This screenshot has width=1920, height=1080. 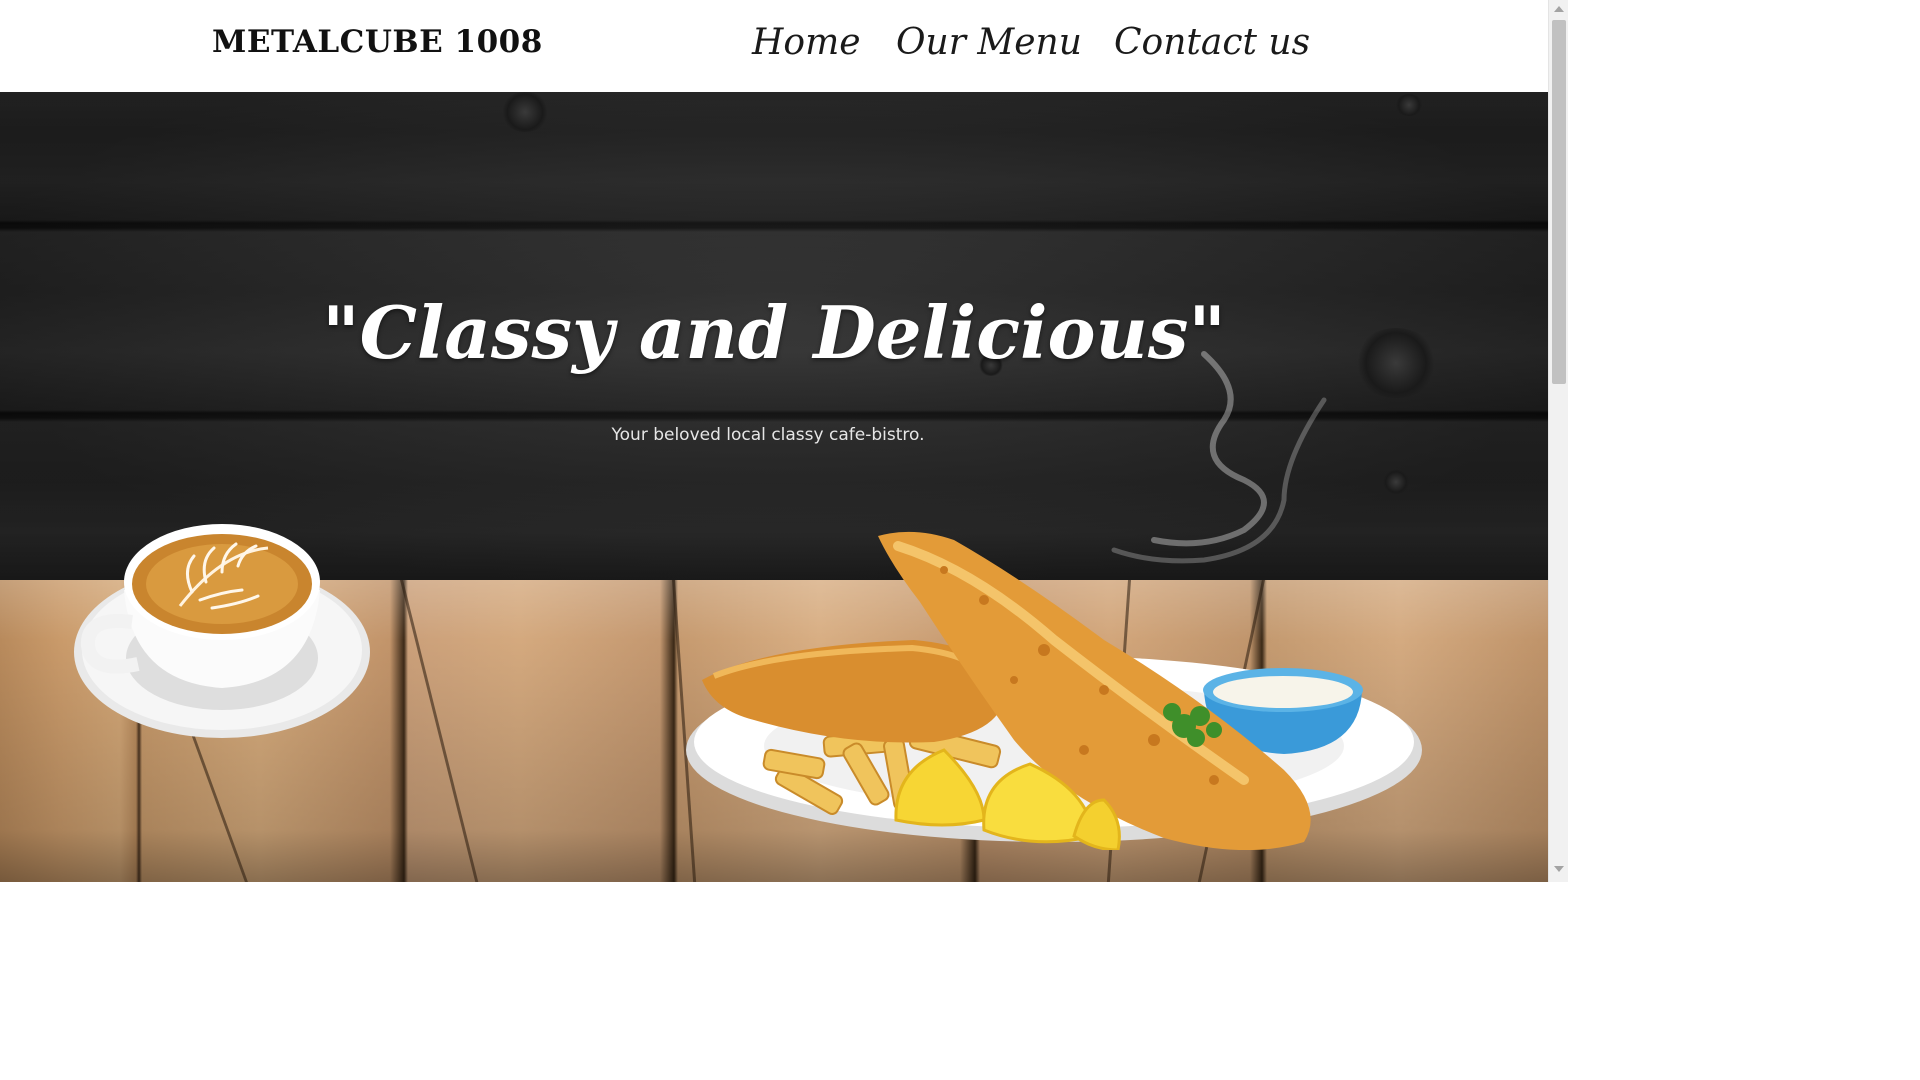 What do you see at coordinates (989, 42) in the screenshot?
I see `nav-link-our-menu: Our Menu` at bounding box center [989, 42].